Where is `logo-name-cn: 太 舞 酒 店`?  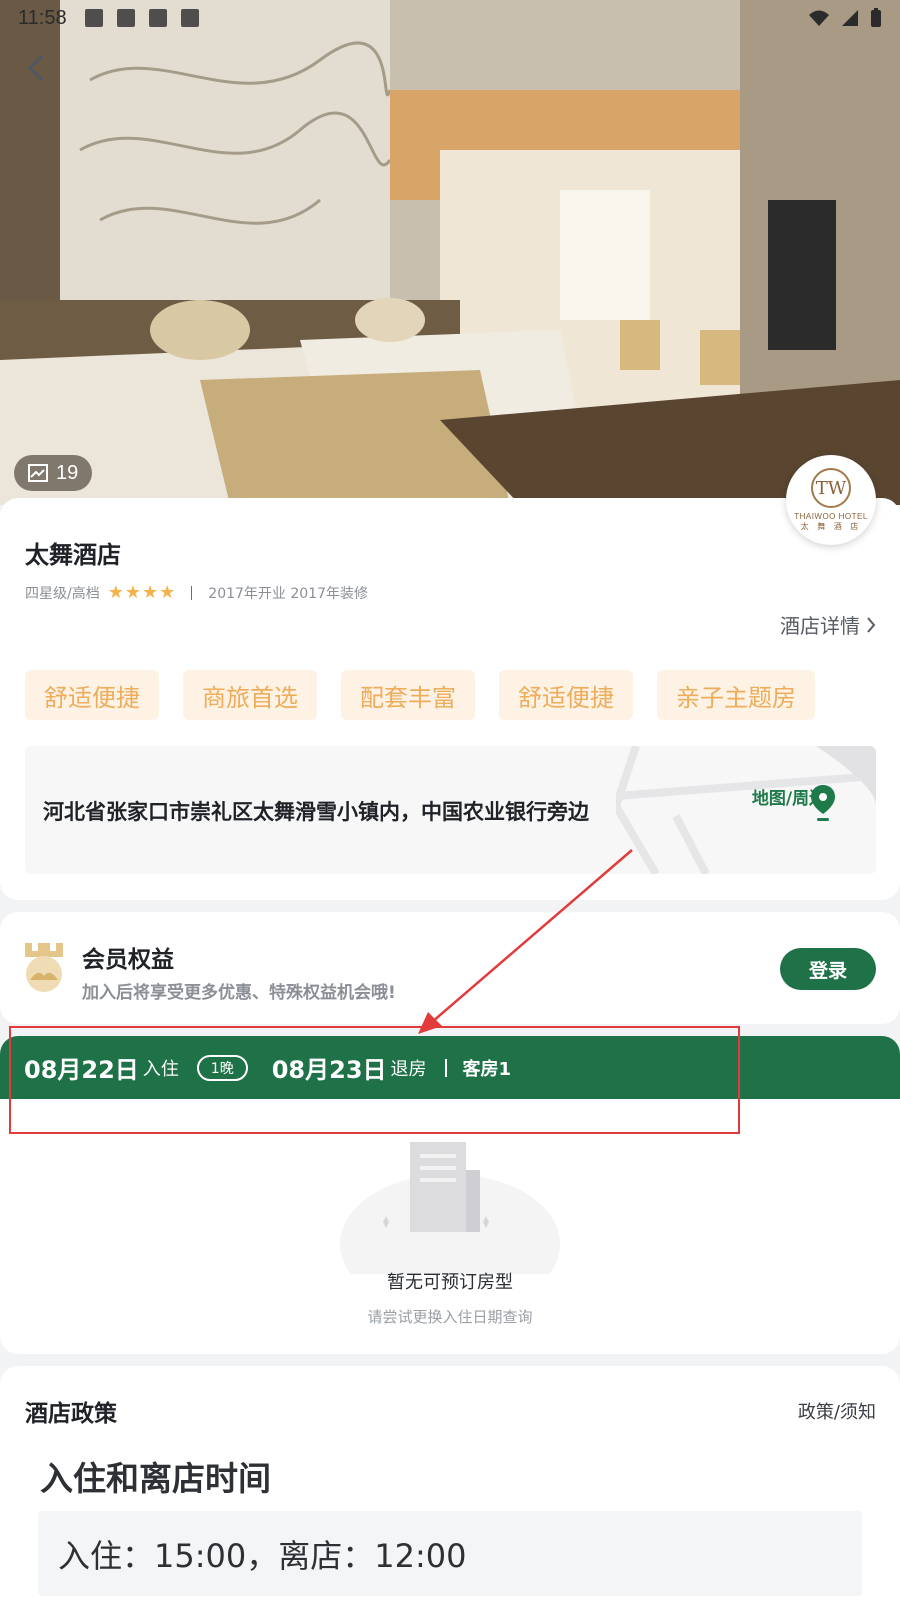 logo-name-cn: 太 舞 酒 店 is located at coordinates (831, 526).